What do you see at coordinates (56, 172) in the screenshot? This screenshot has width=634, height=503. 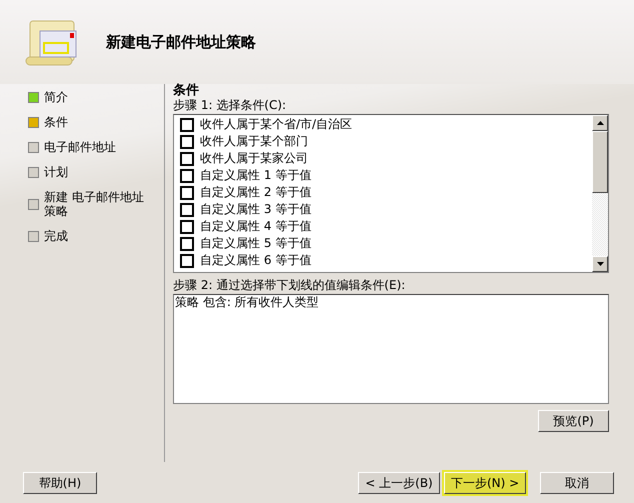 I see `wizard-step: 计划` at bounding box center [56, 172].